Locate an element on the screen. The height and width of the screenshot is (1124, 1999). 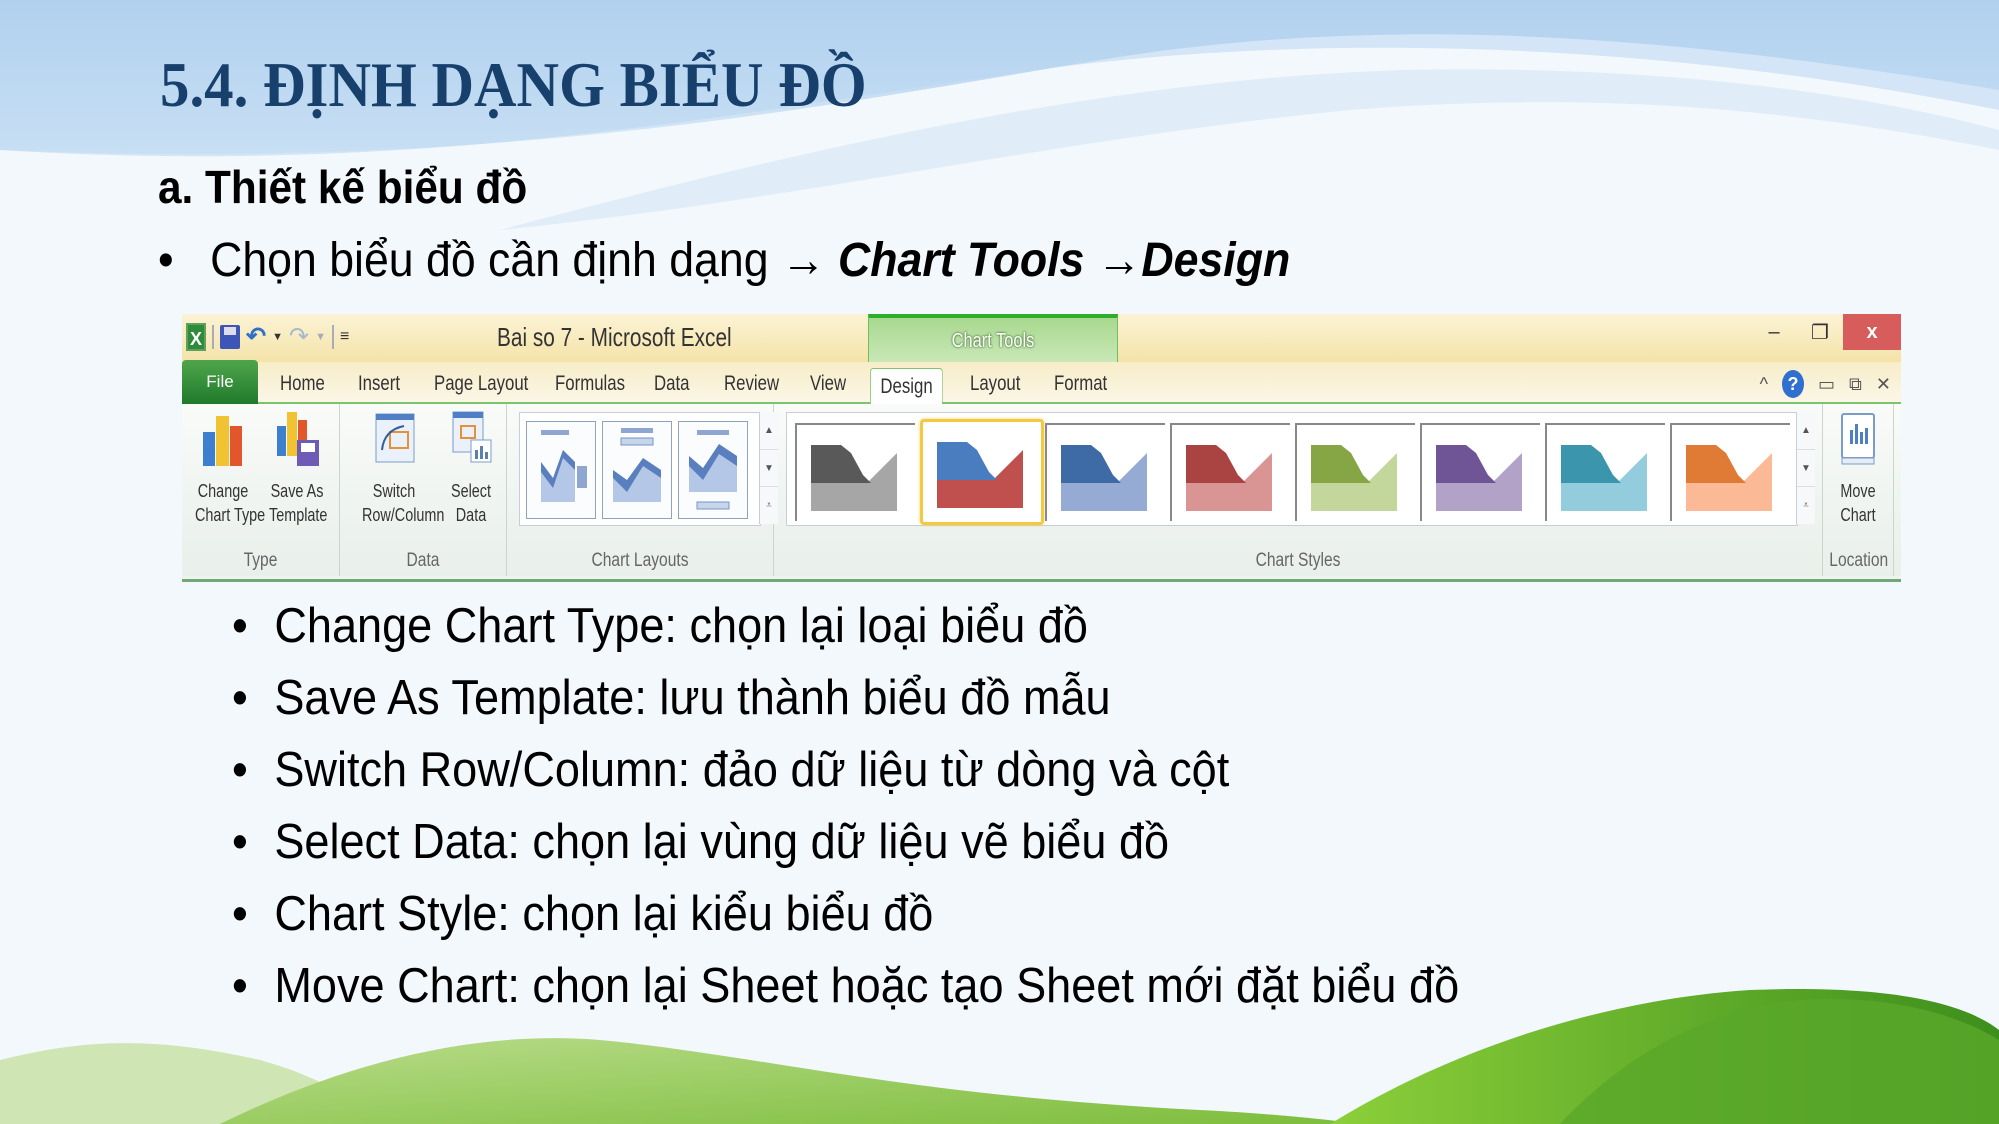
intro-text: Chọn biểu đồ cần định dạng is located at coordinates (489, 260).